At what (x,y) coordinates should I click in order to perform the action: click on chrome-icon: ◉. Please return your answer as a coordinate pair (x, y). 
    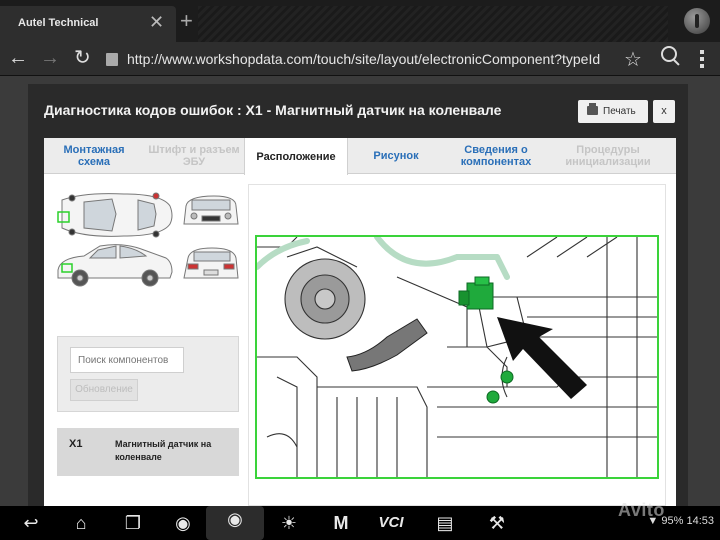
    Looking at the image, I should click on (183, 523).